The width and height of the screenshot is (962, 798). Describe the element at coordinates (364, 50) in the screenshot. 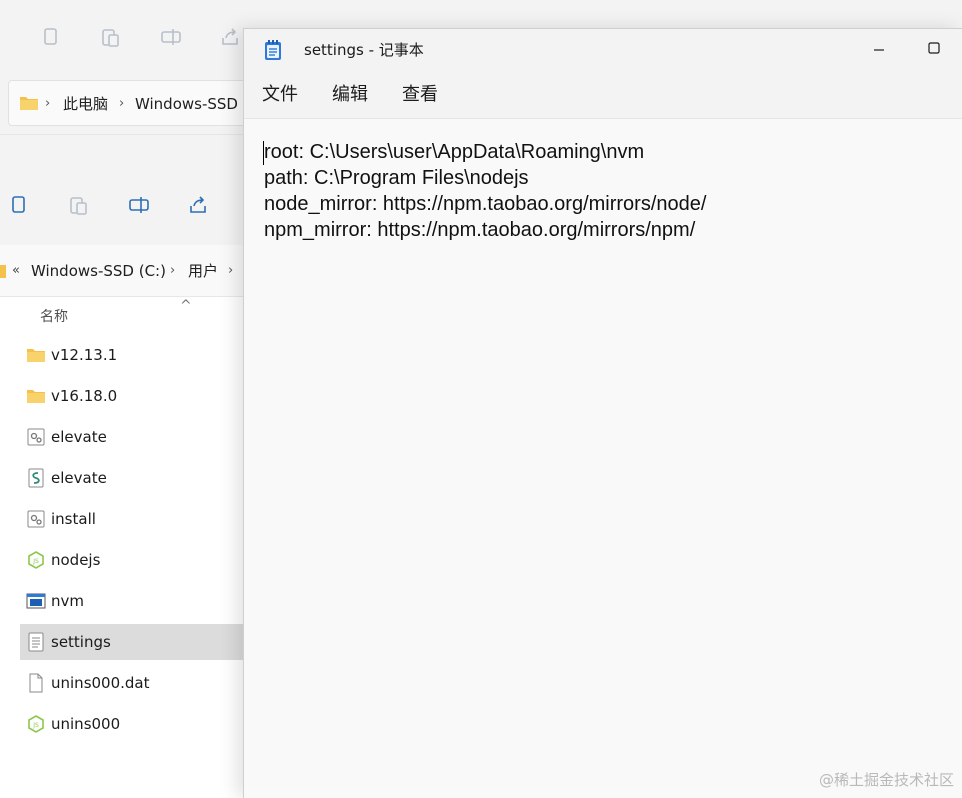

I see `notepad-title: settings - 记事本` at that location.